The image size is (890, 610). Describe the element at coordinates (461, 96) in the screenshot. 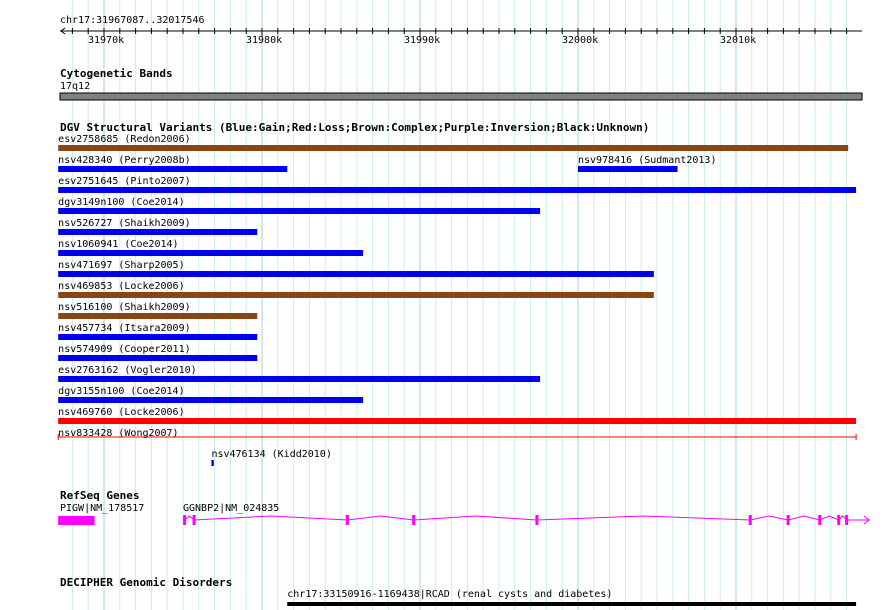

I see `cyto-band-17q12` at that location.